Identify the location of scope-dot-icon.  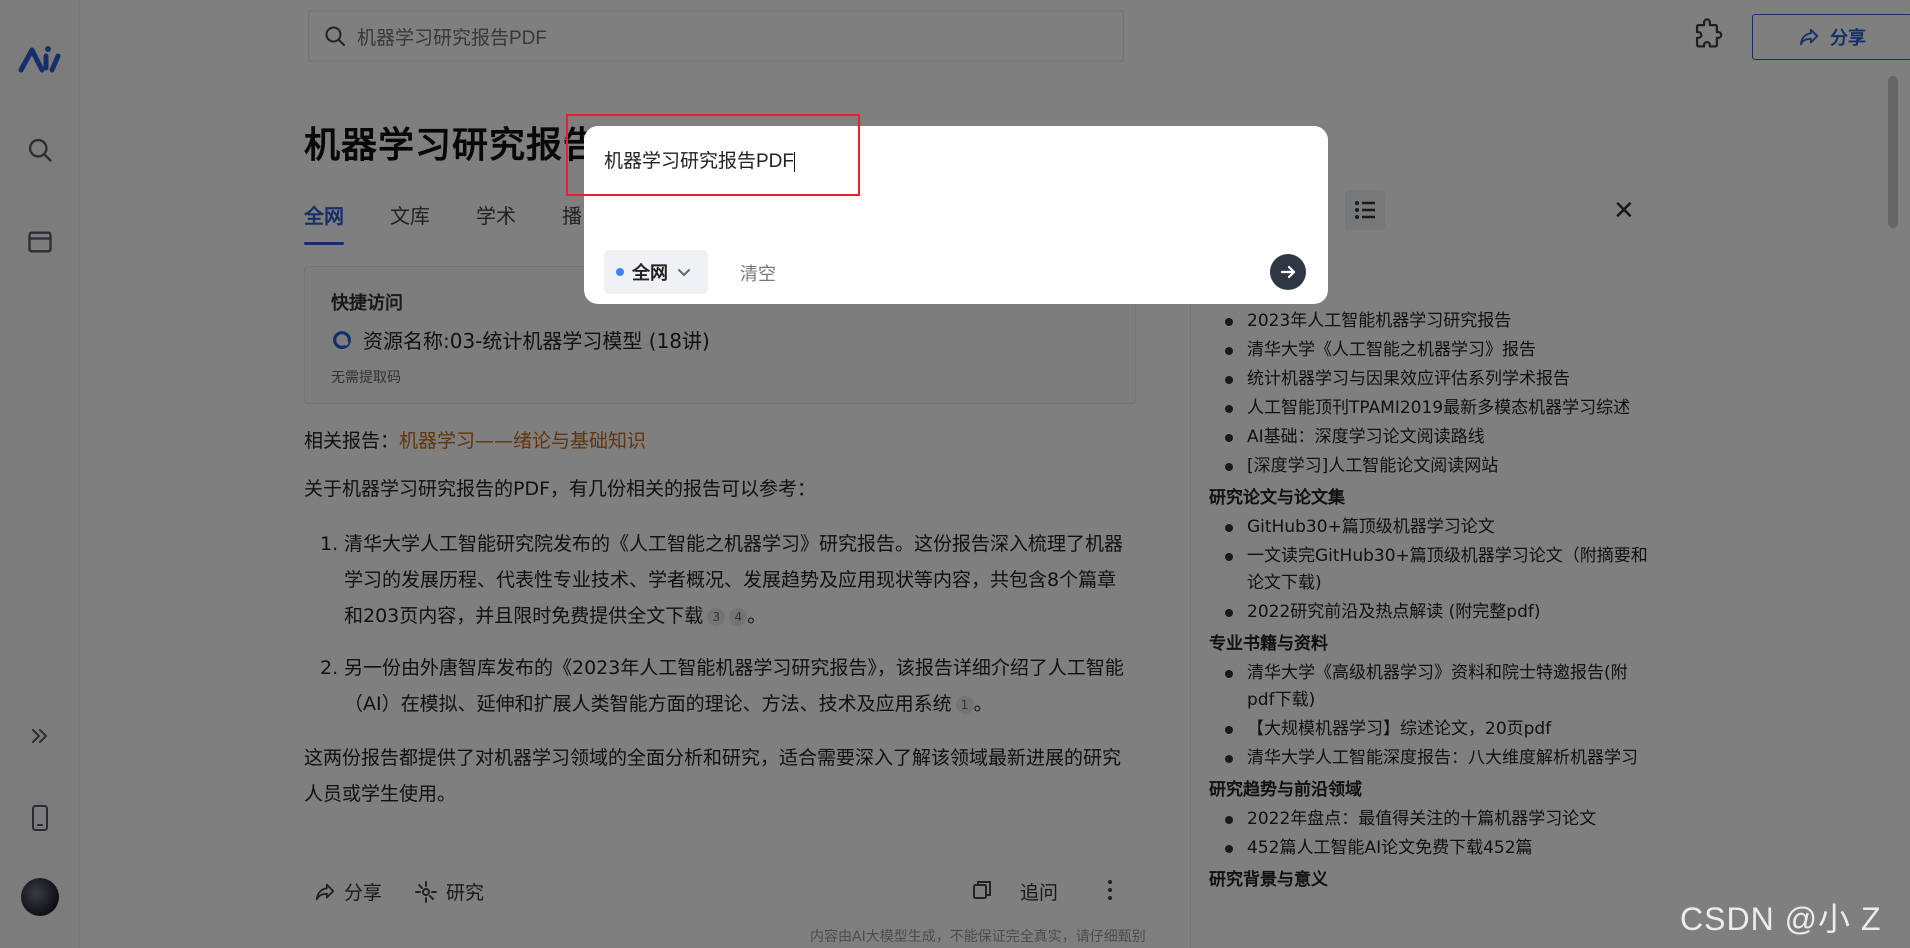
(620, 272).